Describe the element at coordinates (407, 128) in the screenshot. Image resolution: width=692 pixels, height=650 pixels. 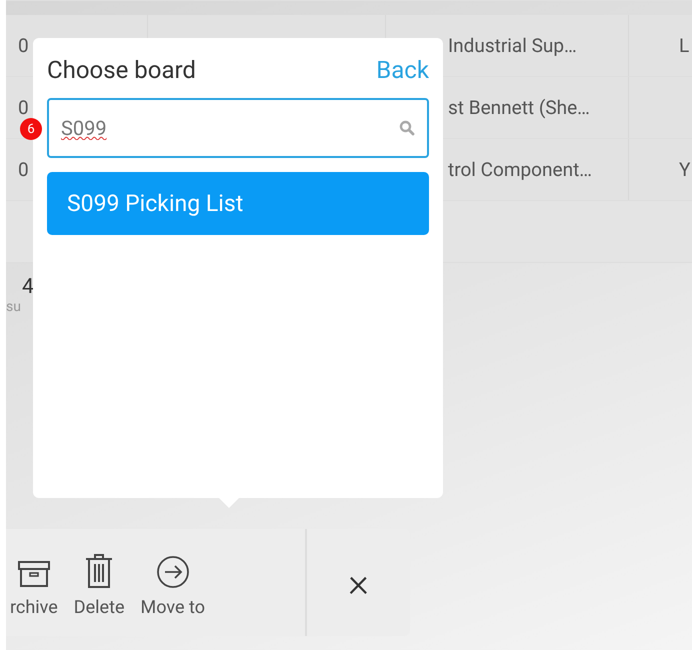
I see `search-icon` at that location.